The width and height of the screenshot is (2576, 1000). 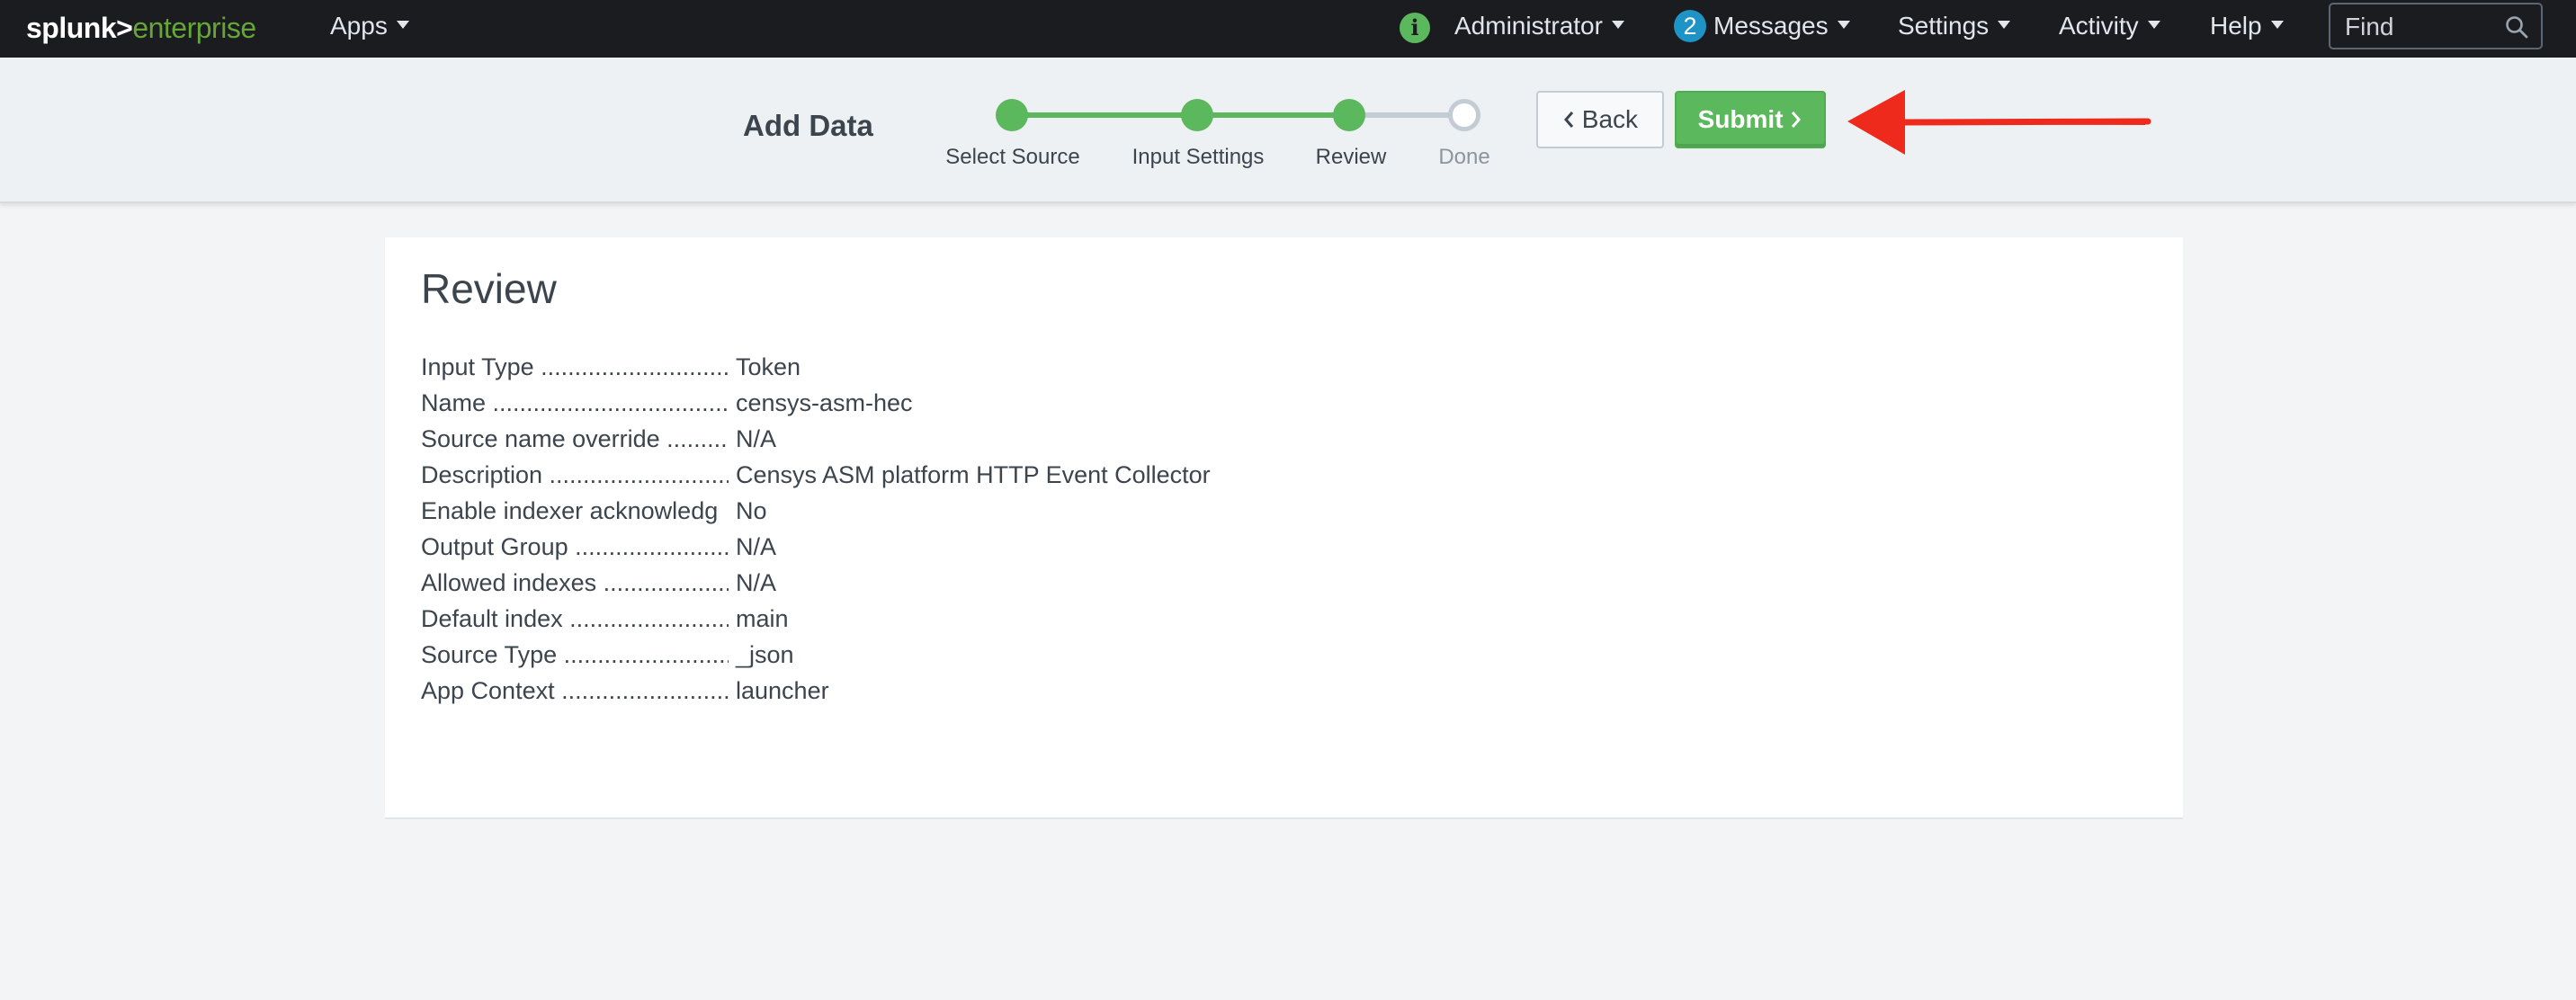 I want to click on review-row-allowed-indexes: Allowed indexes .................... N/A, so click(x=960, y=583).